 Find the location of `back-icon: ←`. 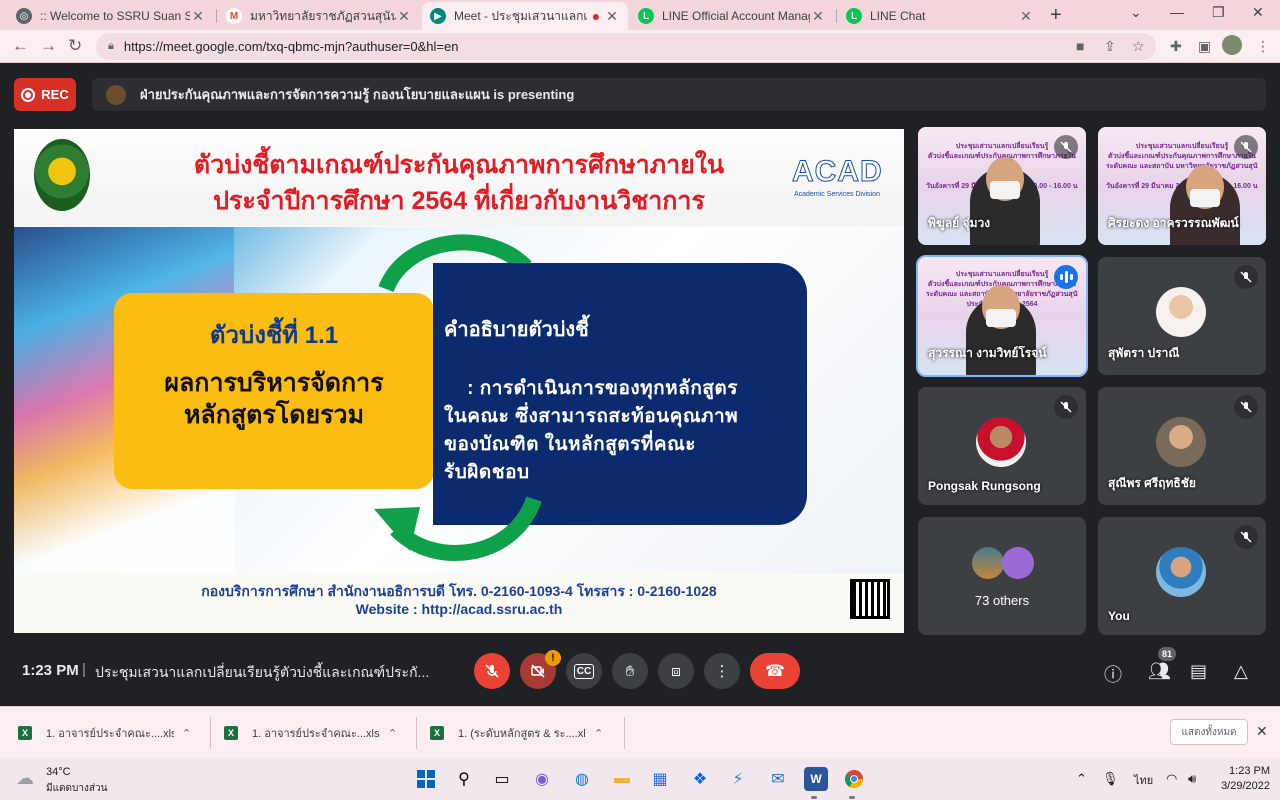

back-icon: ← is located at coordinates (20, 46).